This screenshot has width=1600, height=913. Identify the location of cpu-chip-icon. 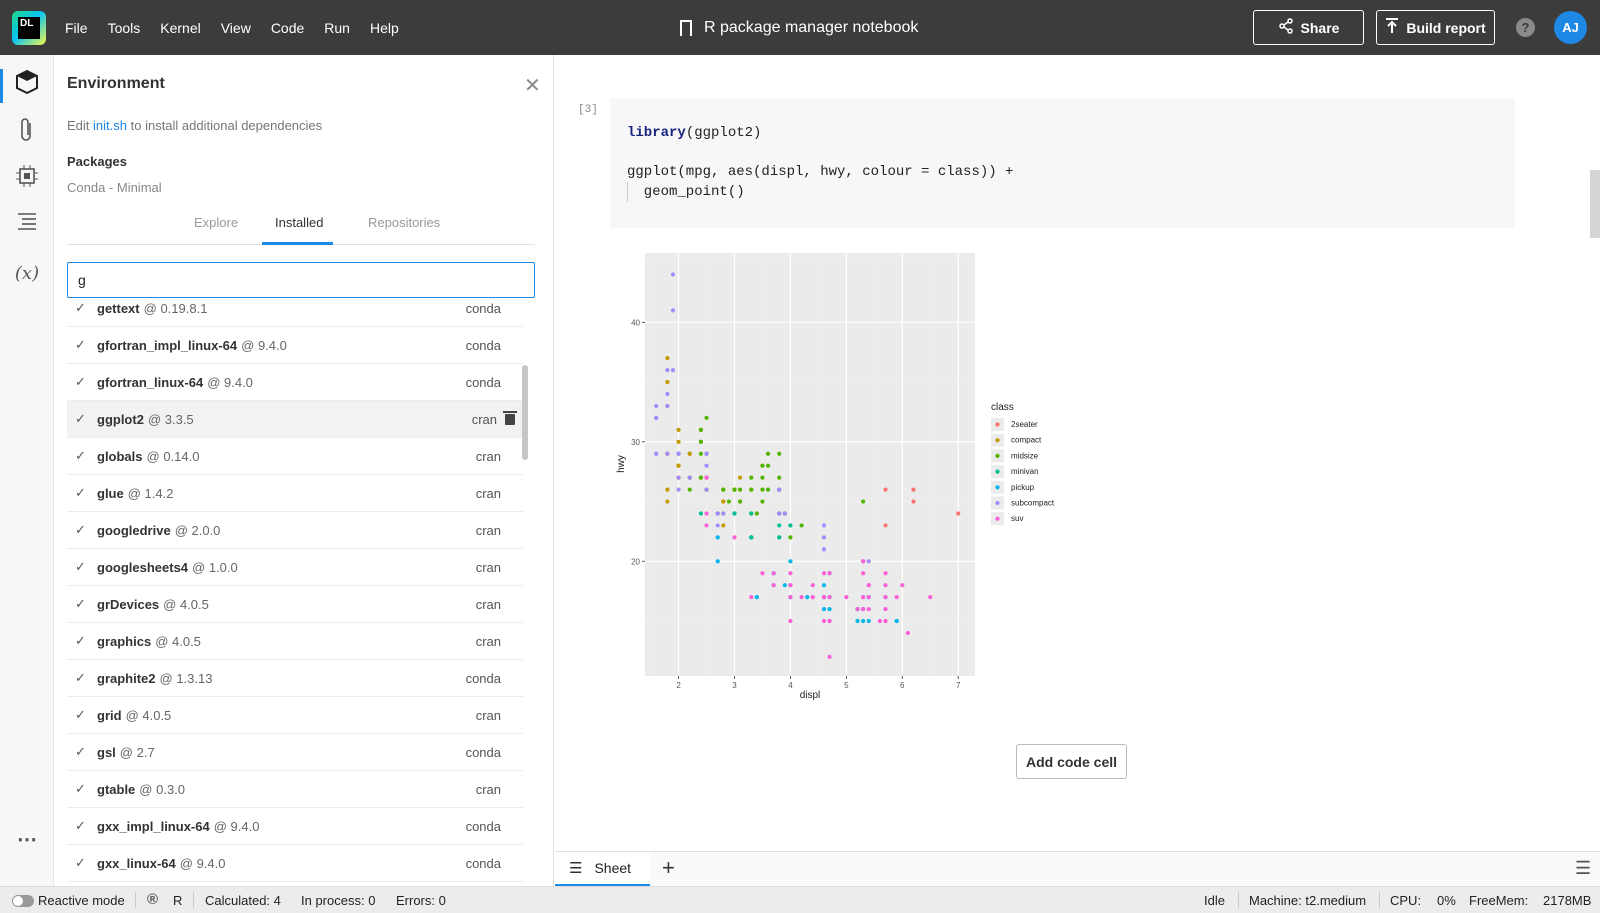
(27, 179).